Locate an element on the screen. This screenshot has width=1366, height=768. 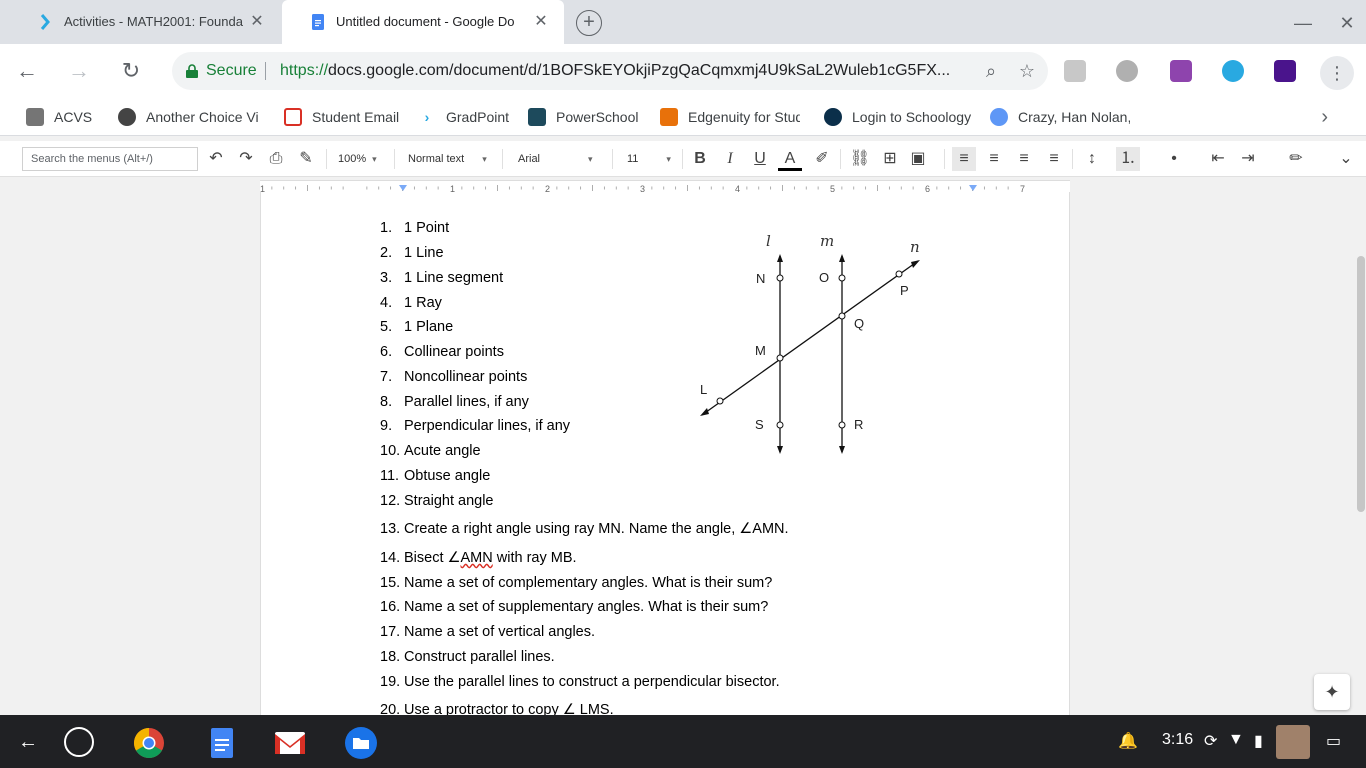
list-number: 2. is located at coordinates (386, 253).